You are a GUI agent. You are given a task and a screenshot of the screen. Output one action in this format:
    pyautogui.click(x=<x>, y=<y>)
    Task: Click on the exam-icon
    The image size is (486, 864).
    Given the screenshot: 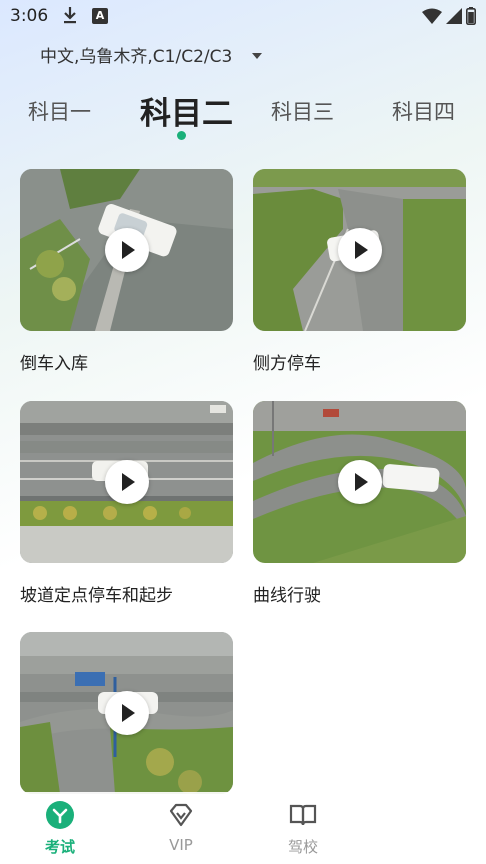 What is the action you would take?
    pyautogui.click(x=60, y=815)
    